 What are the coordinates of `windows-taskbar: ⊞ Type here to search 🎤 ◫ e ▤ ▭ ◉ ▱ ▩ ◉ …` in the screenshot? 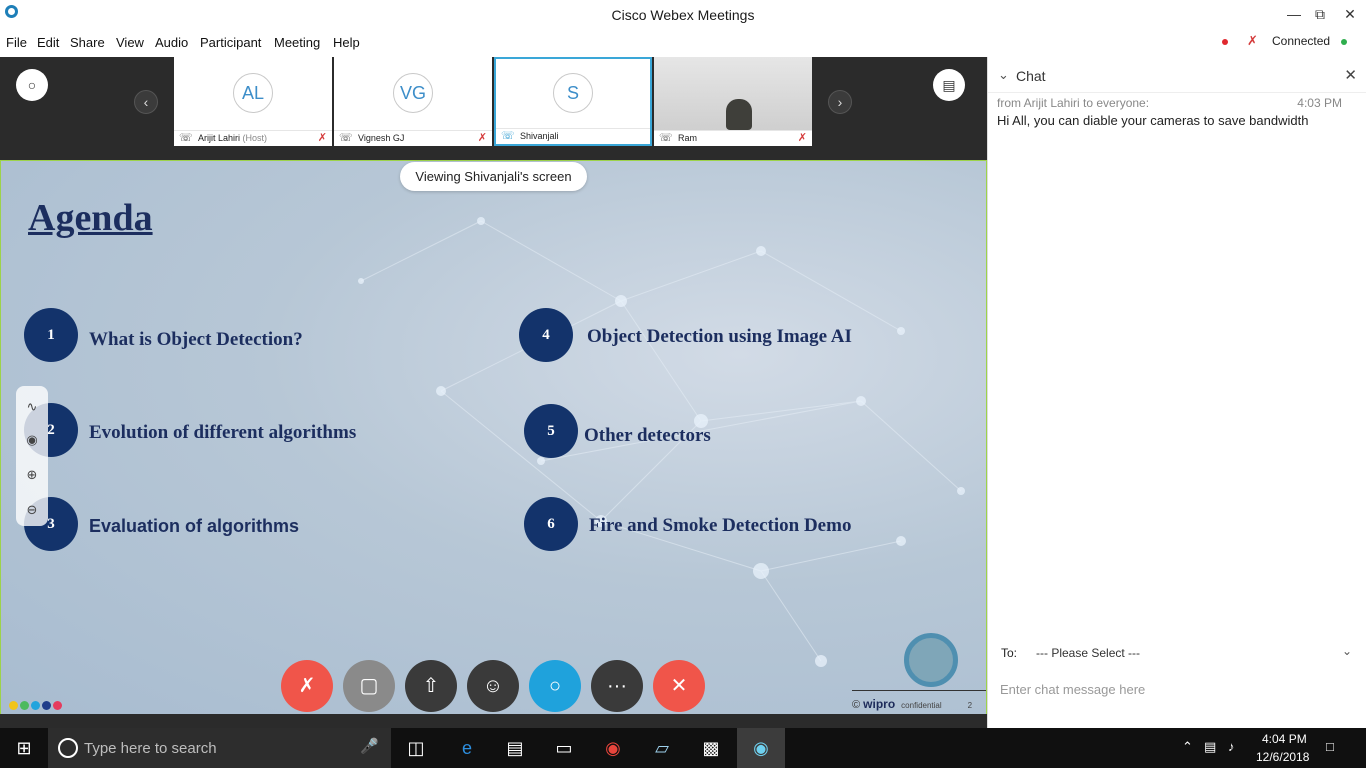 It's located at (683, 748).